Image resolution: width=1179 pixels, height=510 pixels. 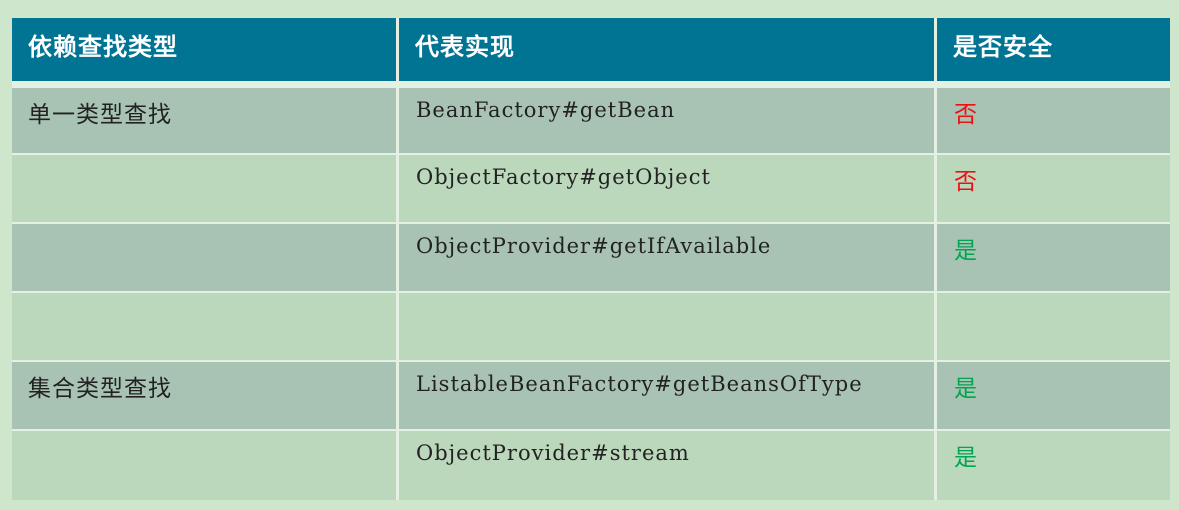 I want to click on table-cell-impl: ListableBeanFactory#getBeansOfType, so click(x=666, y=395).